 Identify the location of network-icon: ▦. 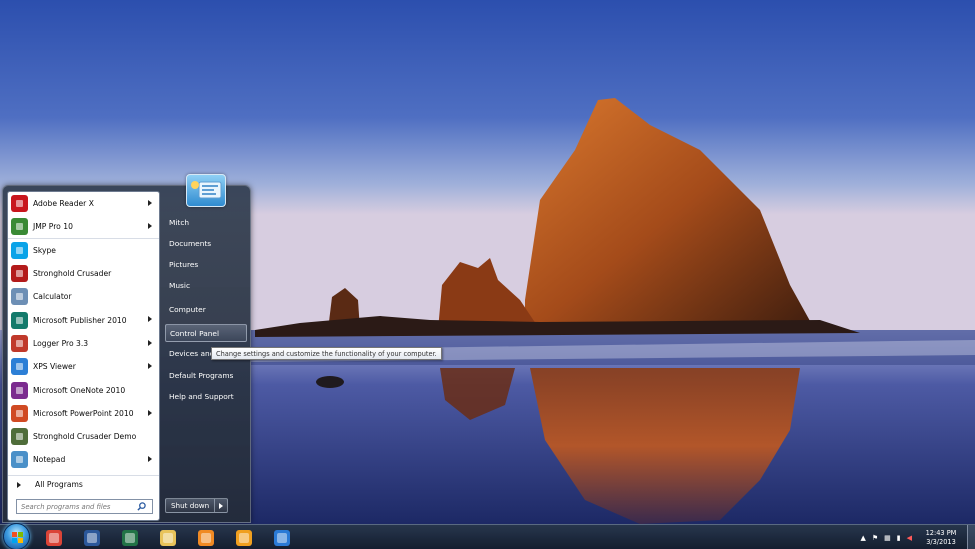
(887, 538).